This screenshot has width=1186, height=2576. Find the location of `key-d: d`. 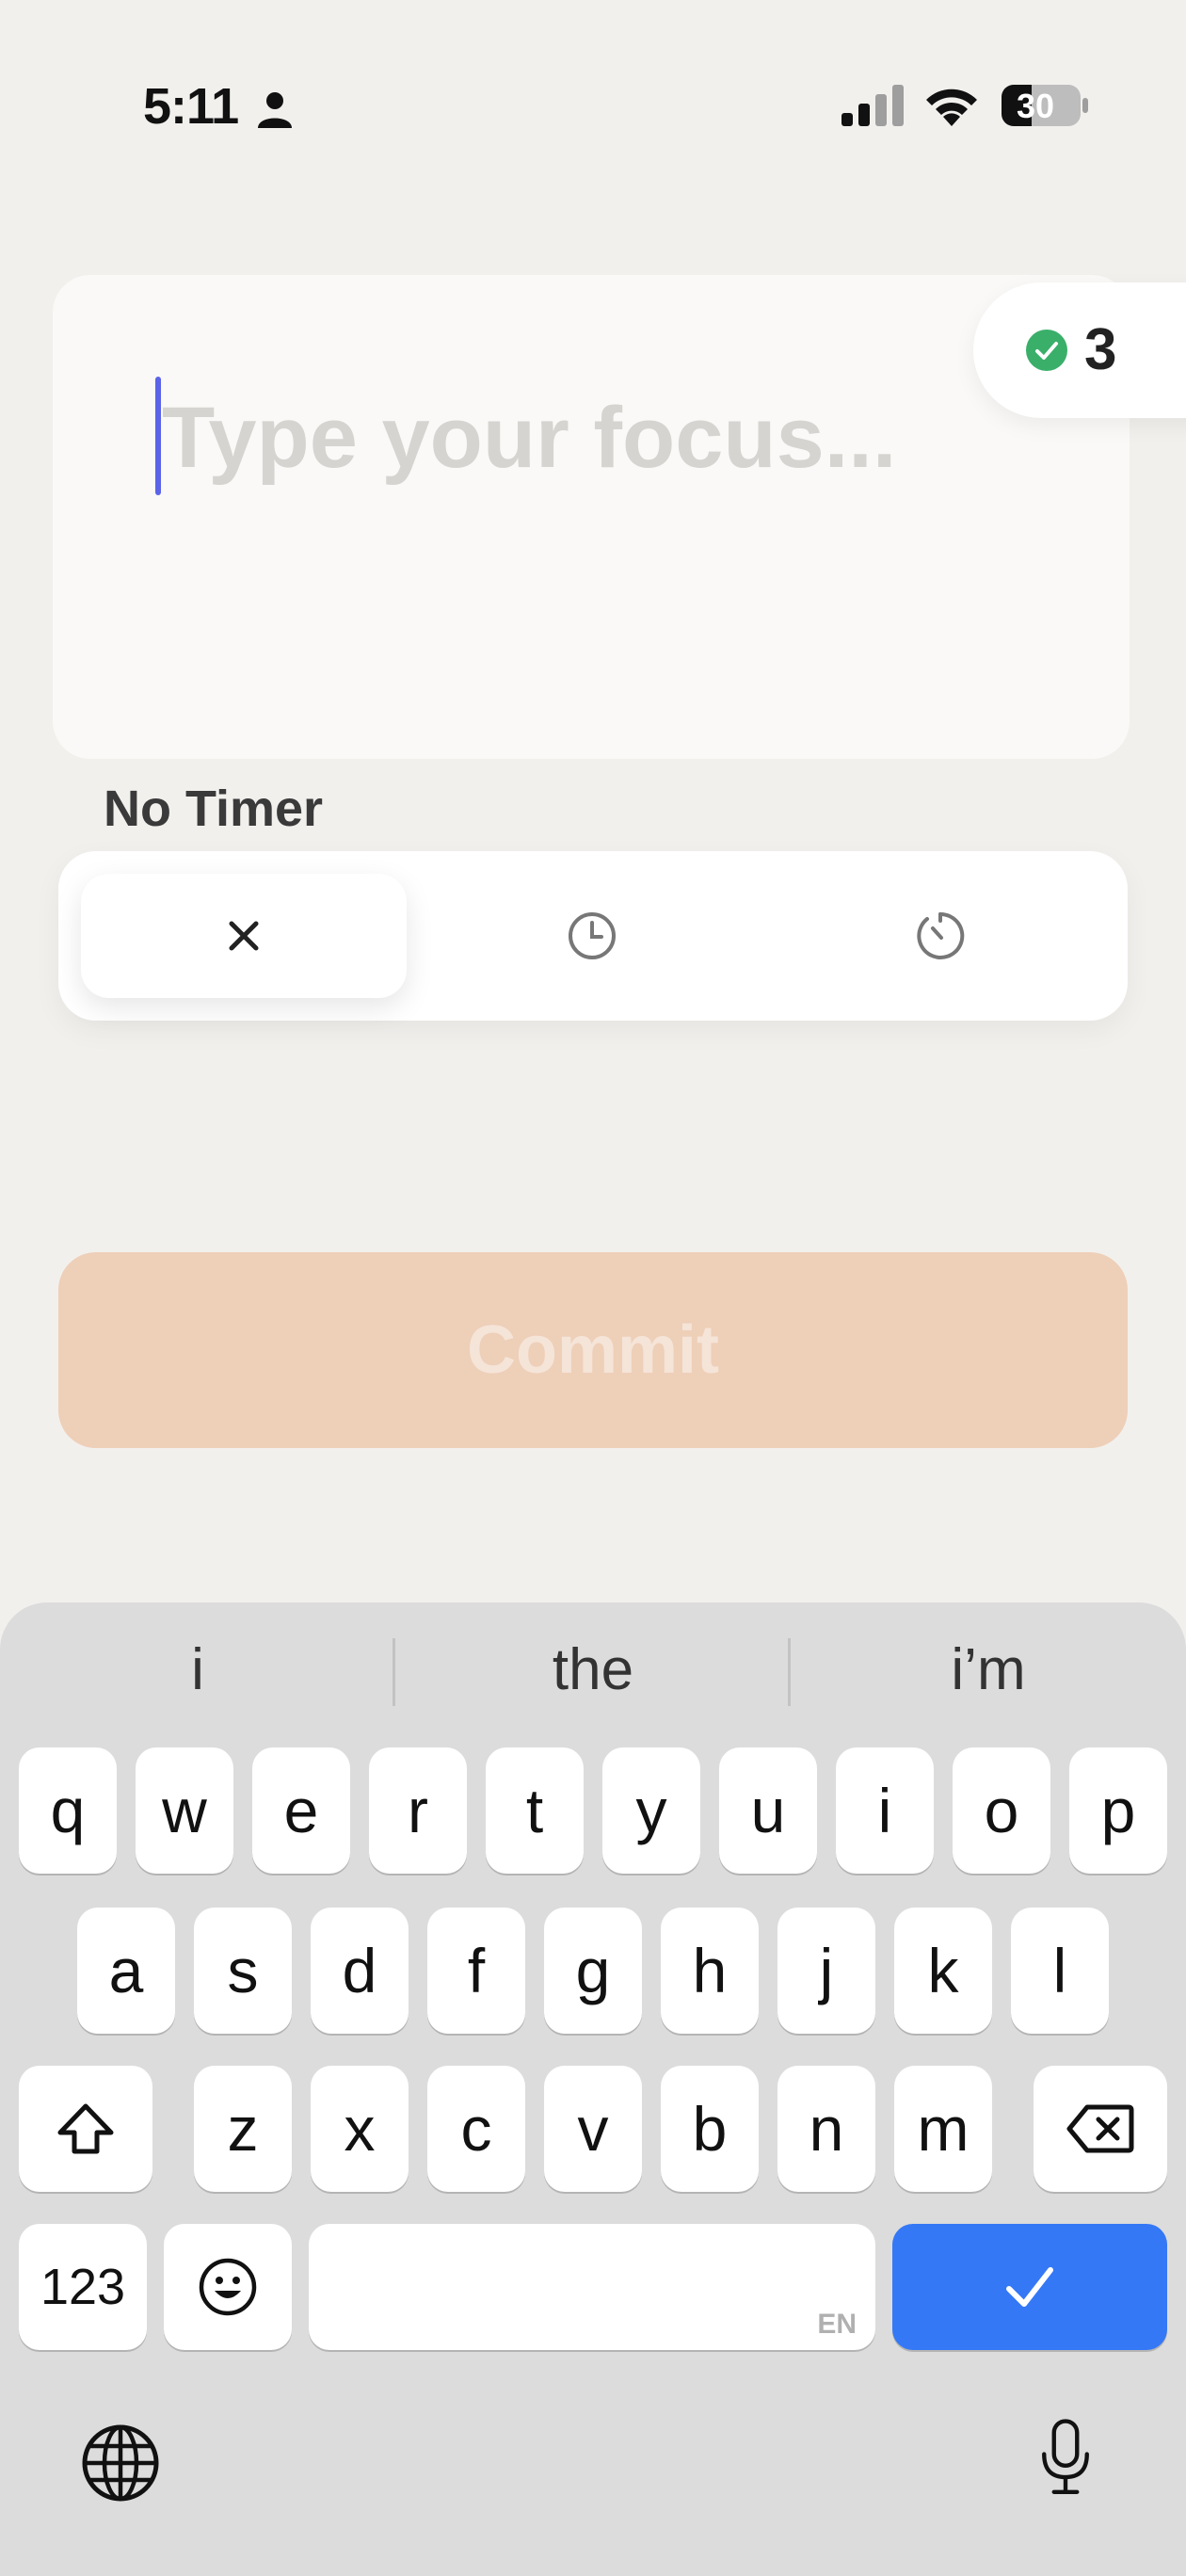

key-d: d is located at coordinates (360, 1971).